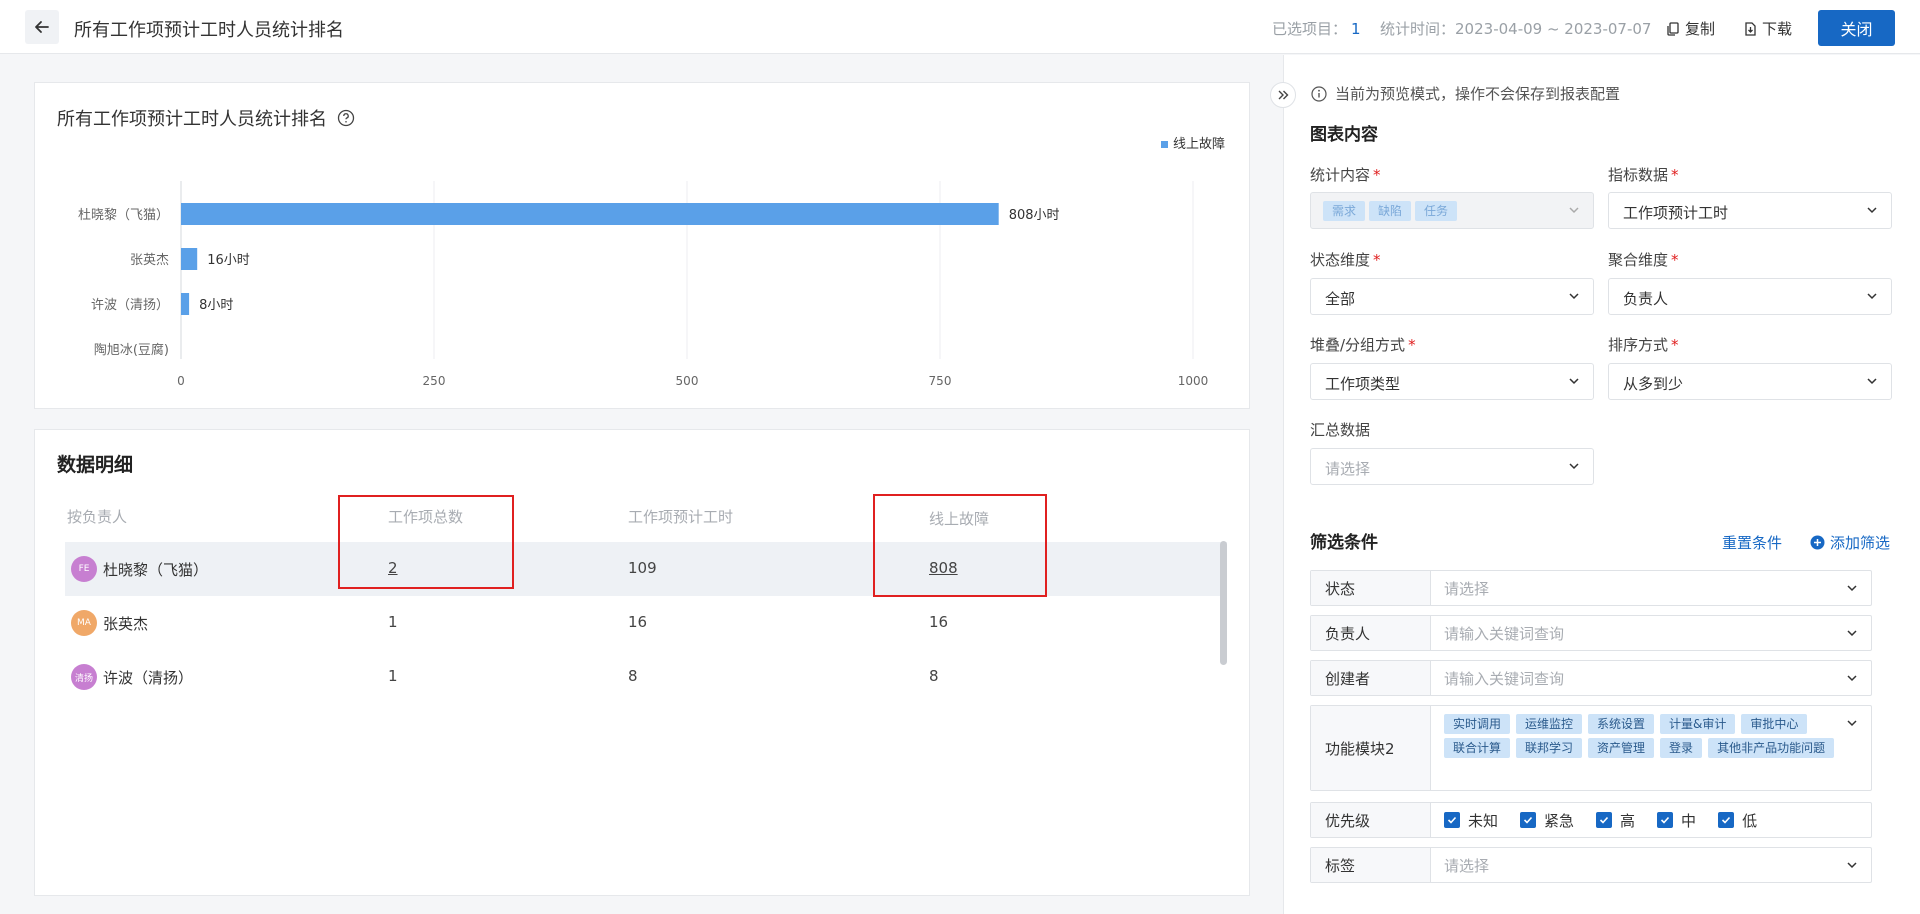  What do you see at coordinates (209, 30) in the screenshot?
I see `page-title: 所有工作项预计工时人员统计排名` at bounding box center [209, 30].